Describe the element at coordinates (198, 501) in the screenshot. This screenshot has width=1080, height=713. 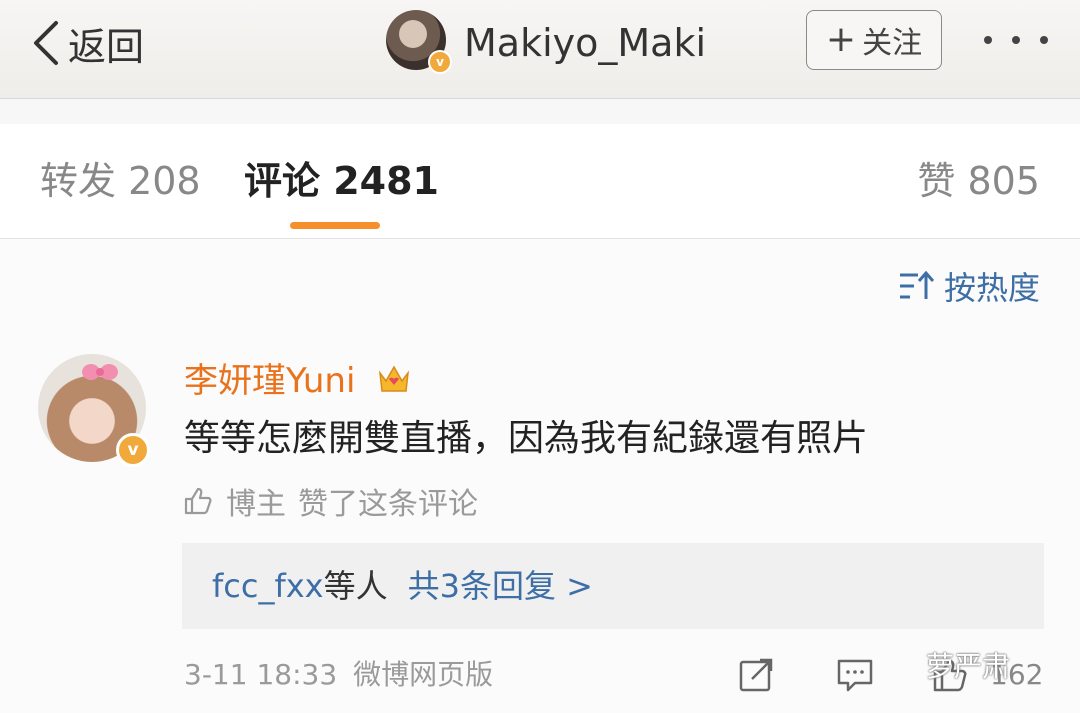
I see `thumb-up-icon` at that location.